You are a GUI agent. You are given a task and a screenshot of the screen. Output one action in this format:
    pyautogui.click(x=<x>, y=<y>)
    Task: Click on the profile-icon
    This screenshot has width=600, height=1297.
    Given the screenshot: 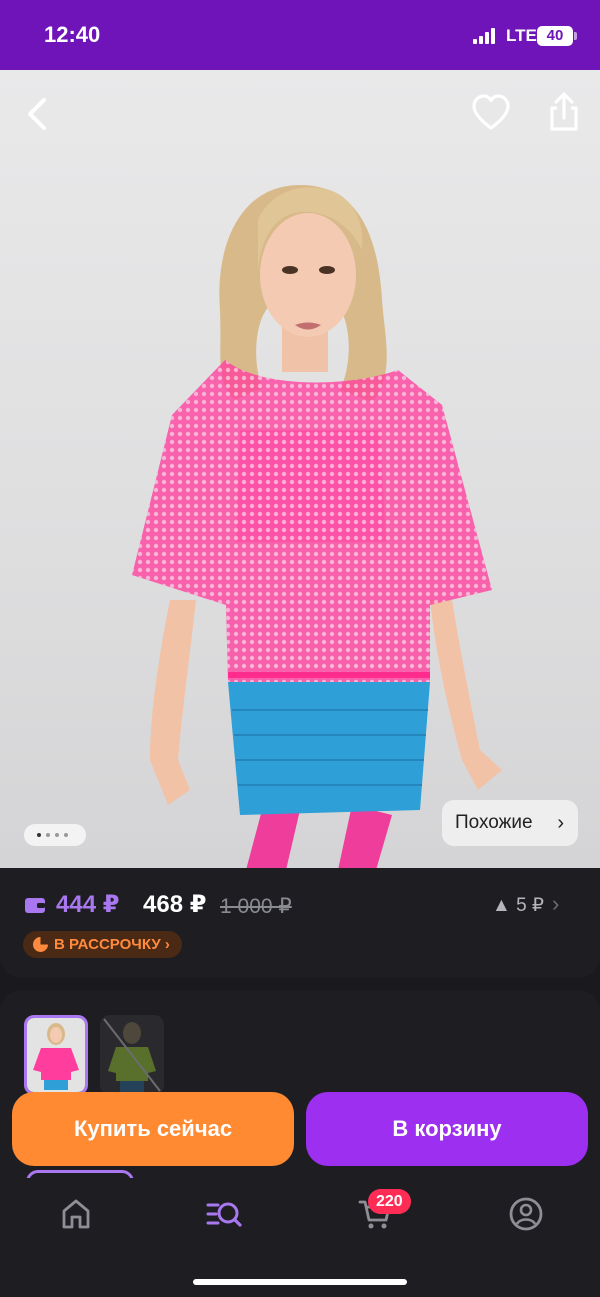 What is the action you would take?
    pyautogui.click(x=526, y=1214)
    